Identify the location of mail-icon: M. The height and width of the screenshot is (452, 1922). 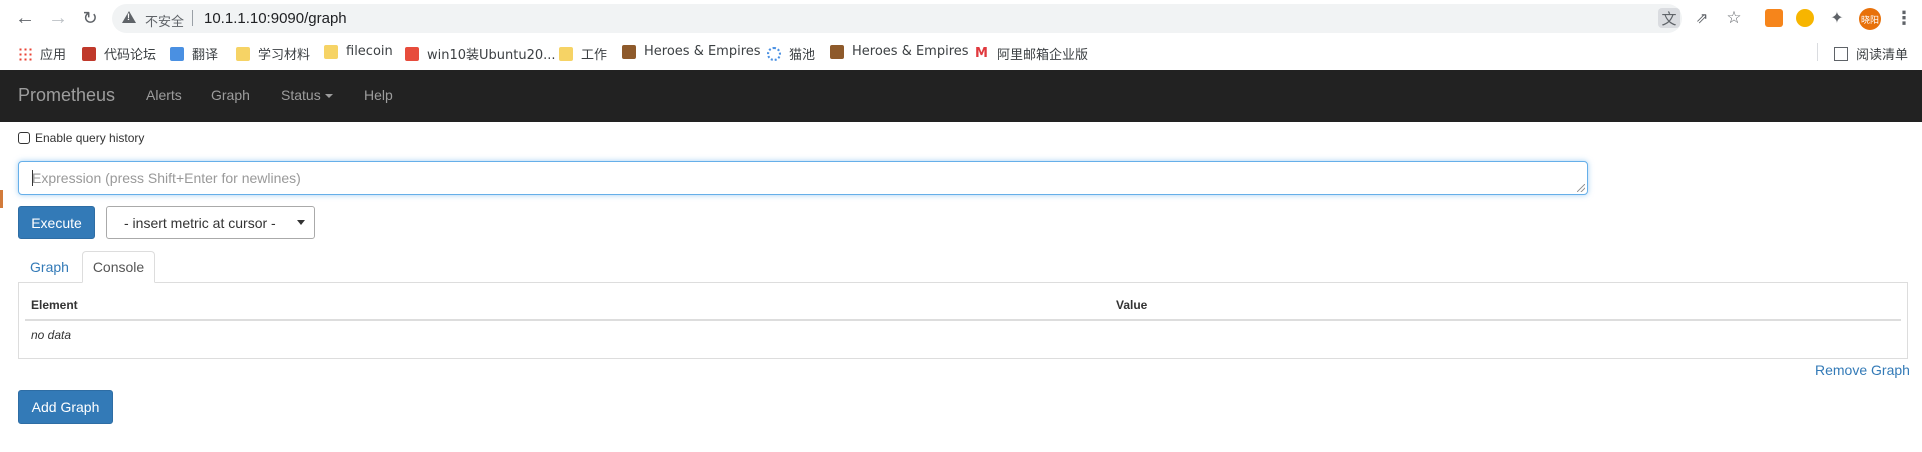
(981, 53).